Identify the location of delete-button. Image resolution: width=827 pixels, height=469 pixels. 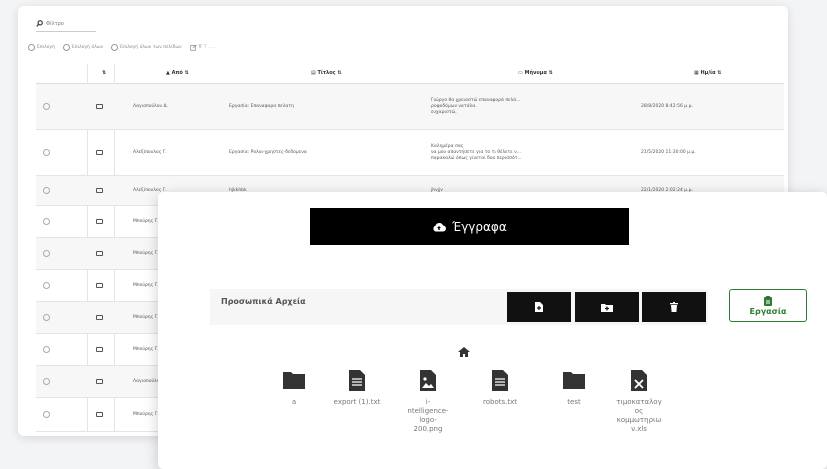
(674, 307).